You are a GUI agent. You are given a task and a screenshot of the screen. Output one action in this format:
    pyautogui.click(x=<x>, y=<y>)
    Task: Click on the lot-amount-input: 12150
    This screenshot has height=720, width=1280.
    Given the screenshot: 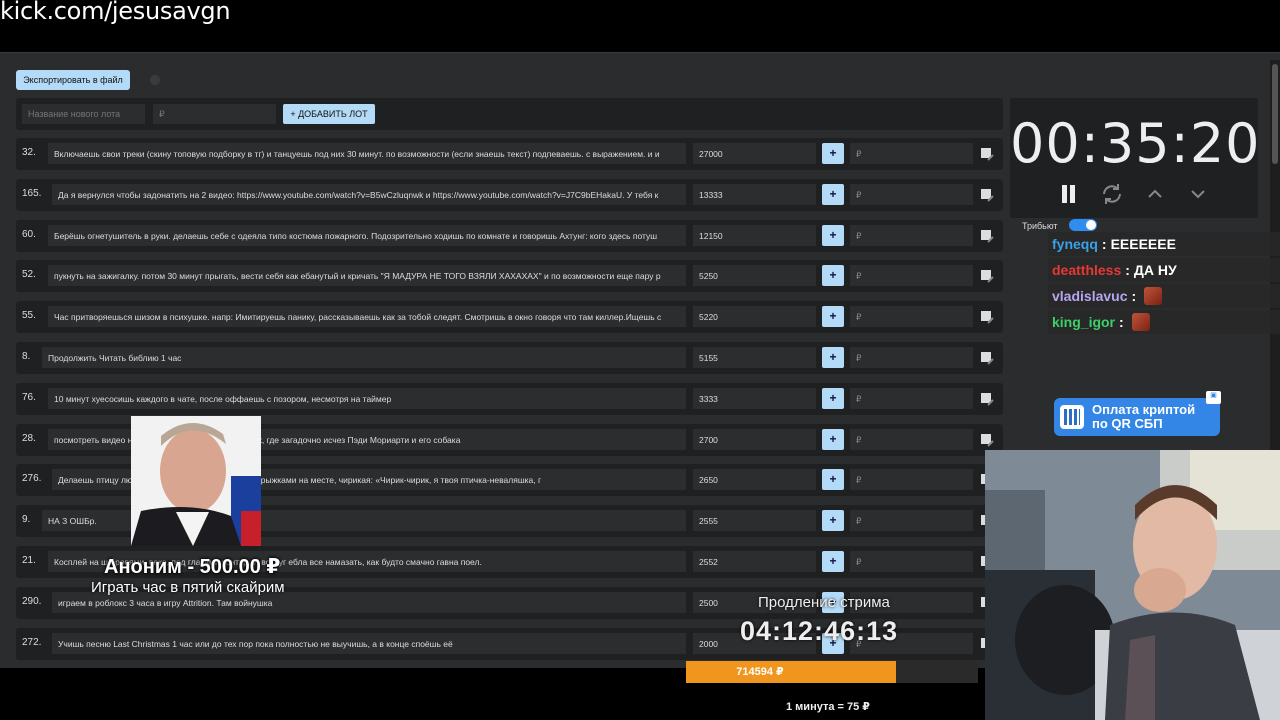 What is the action you would take?
    pyautogui.click(x=754, y=235)
    